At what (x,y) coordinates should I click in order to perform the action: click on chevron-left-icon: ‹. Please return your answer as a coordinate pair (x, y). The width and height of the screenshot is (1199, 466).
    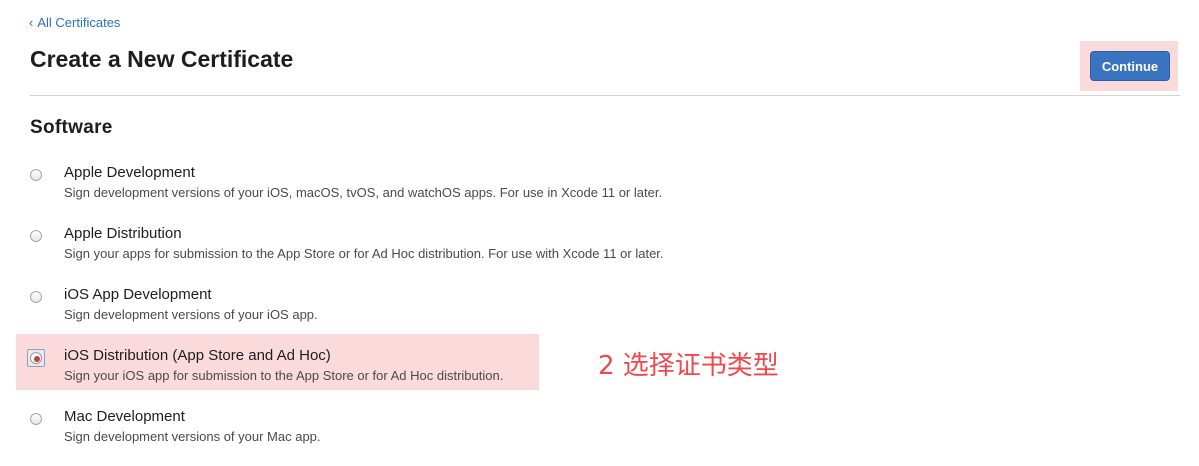
    Looking at the image, I should click on (31, 22).